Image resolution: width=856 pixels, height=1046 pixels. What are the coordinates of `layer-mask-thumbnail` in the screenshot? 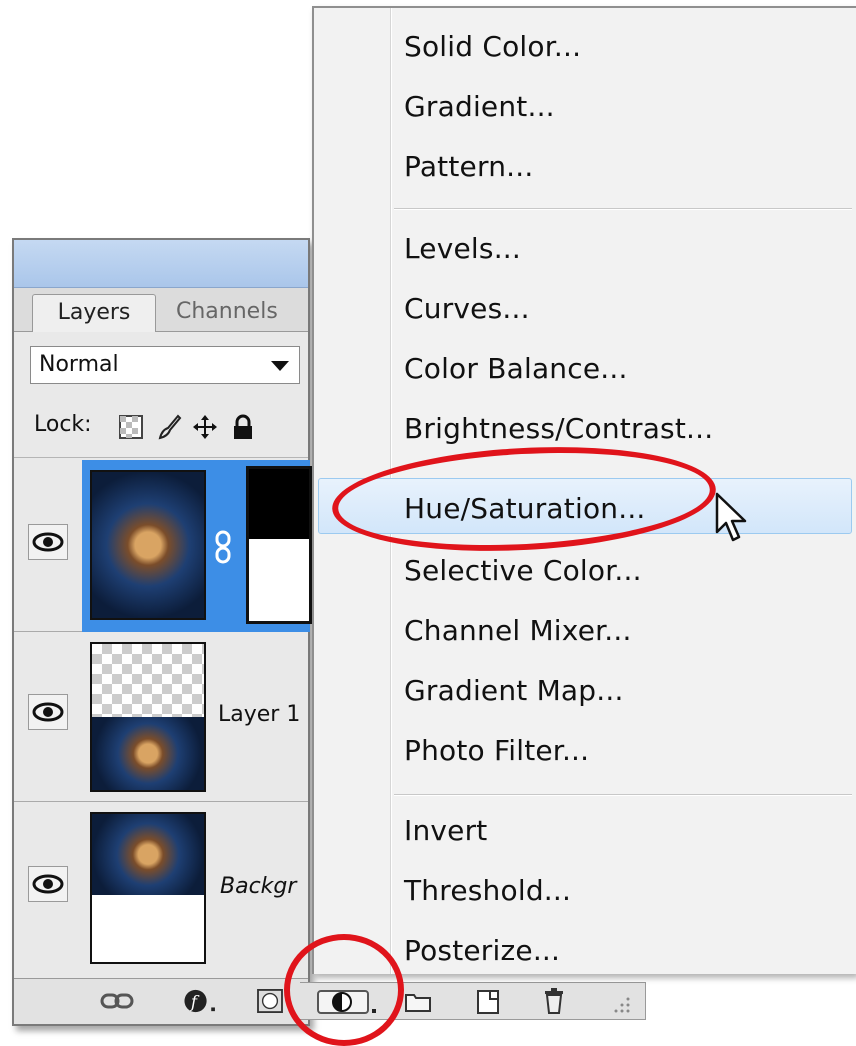 It's located at (279, 545).